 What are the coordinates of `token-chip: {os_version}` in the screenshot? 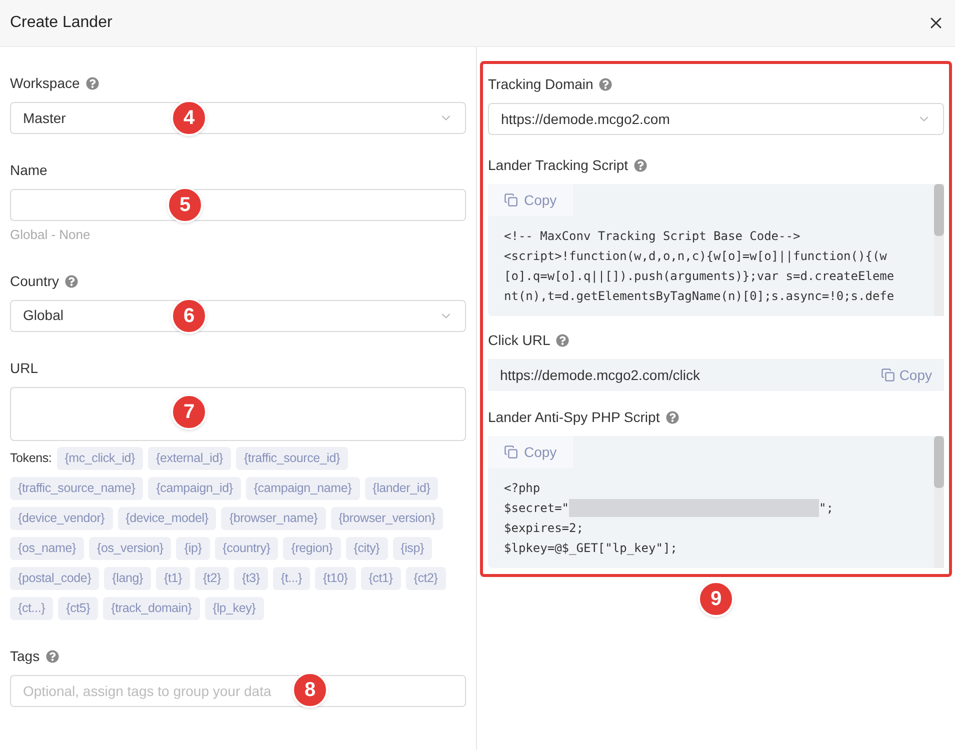 It's located at (130, 548).